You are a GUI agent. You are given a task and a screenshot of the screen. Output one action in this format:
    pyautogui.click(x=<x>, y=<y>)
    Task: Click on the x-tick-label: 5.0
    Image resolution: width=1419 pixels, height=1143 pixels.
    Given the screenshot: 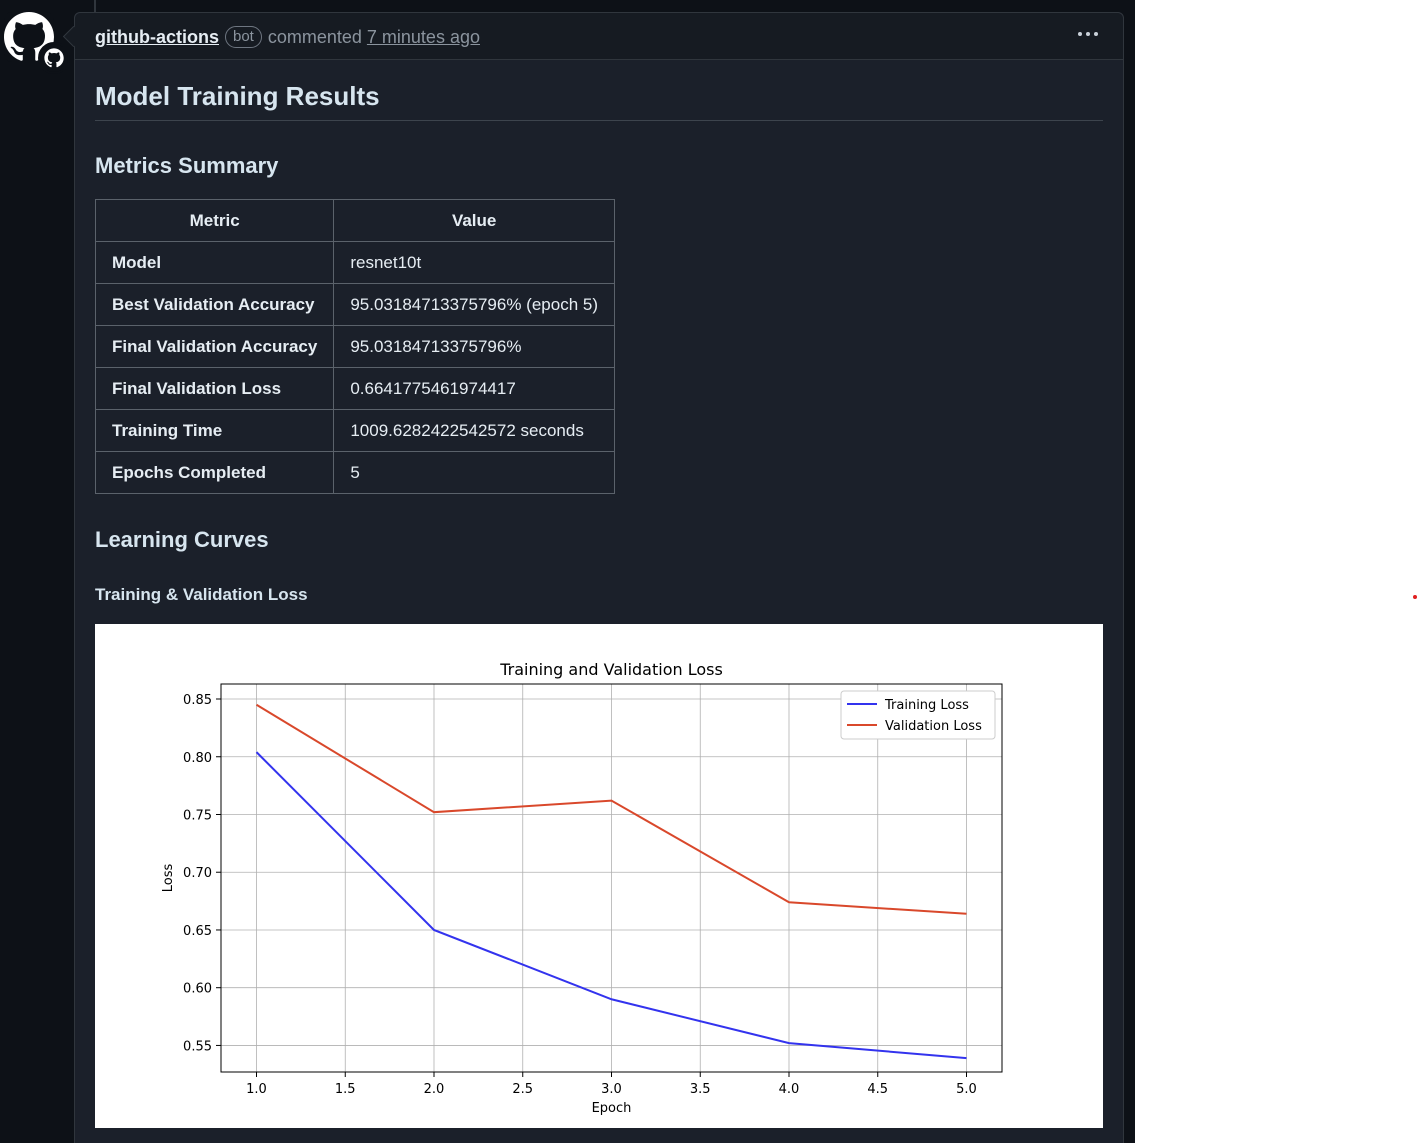 What is the action you would take?
    pyautogui.click(x=966, y=1089)
    